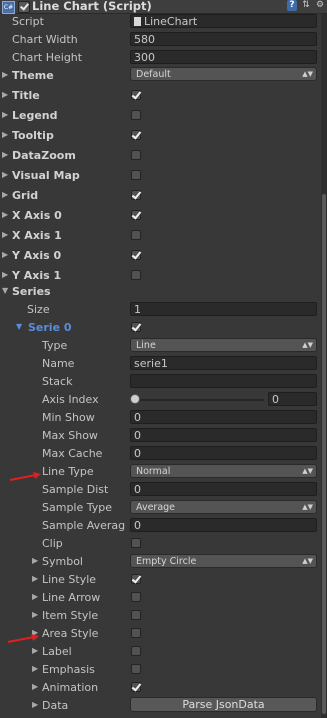  I want to click on data-row: ▶ Data Parse JsonData, so click(160, 706).